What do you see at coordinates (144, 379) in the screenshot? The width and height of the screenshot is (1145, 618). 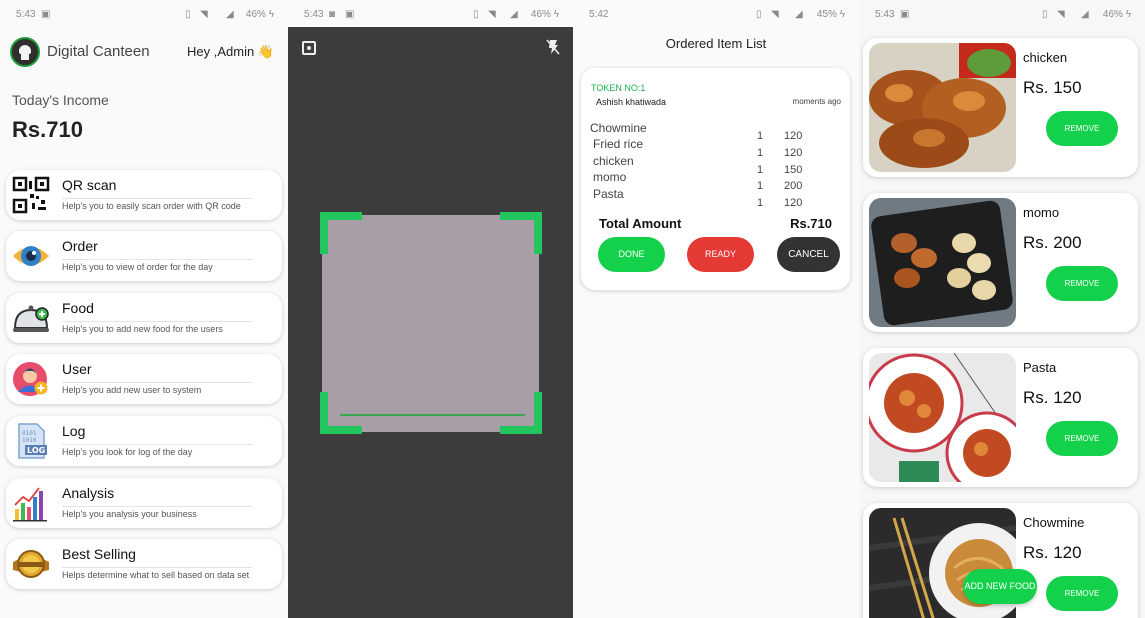 I see `menu-user: User Help's you add new user to system` at bounding box center [144, 379].